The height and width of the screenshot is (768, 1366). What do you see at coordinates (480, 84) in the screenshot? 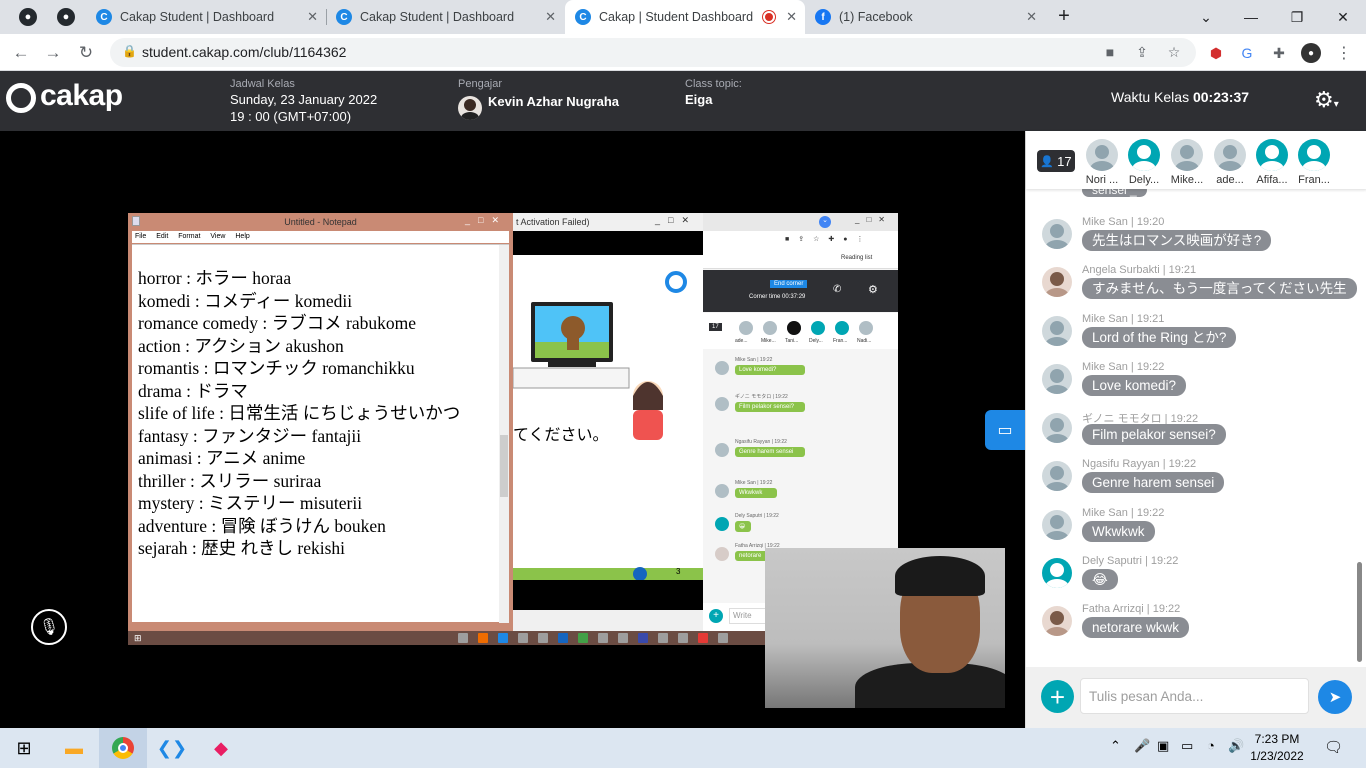
I see `teacher-label: Pengajar` at bounding box center [480, 84].